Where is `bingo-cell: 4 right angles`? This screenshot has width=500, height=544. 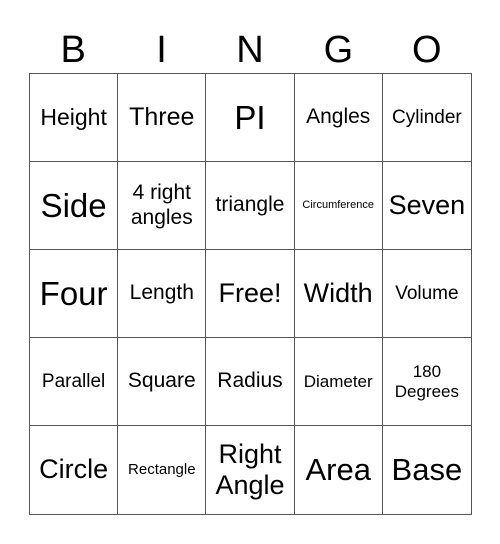
bingo-cell: 4 right angles is located at coordinates (162, 206).